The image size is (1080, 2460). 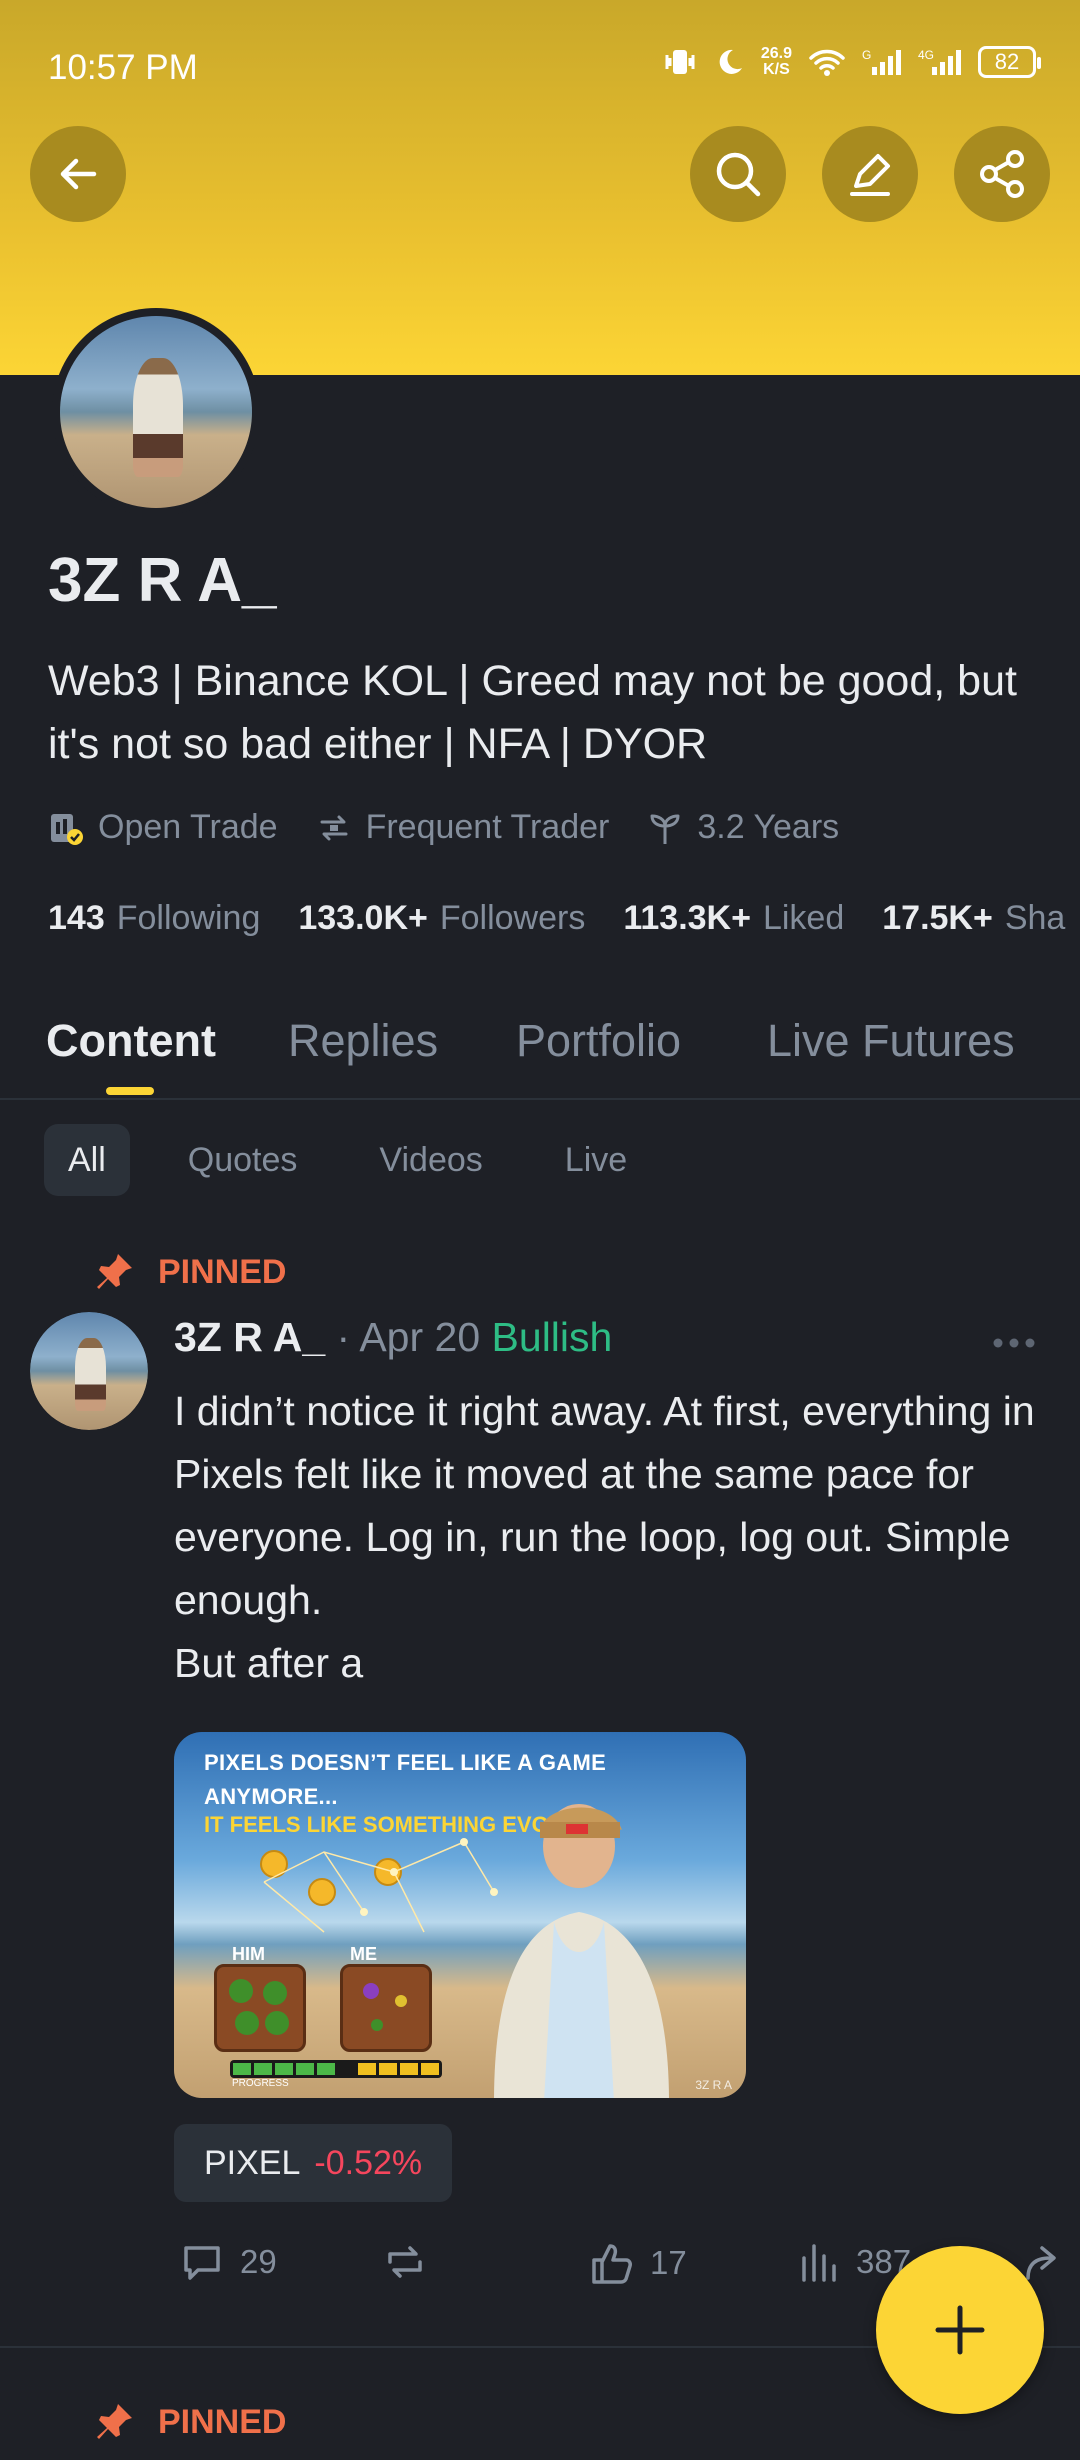 What do you see at coordinates (243, 1160) in the screenshot?
I see `filter-quotes: Quotes` at bounding box center [243, 1160].